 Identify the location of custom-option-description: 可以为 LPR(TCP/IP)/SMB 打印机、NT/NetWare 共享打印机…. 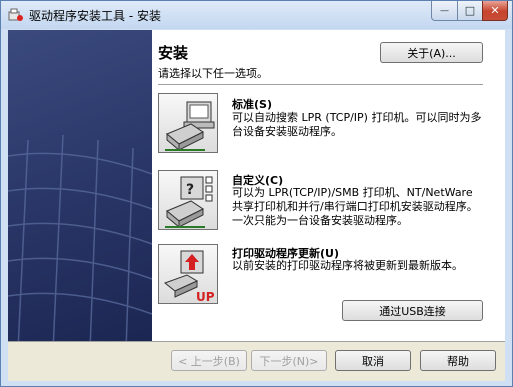
(355, 206).